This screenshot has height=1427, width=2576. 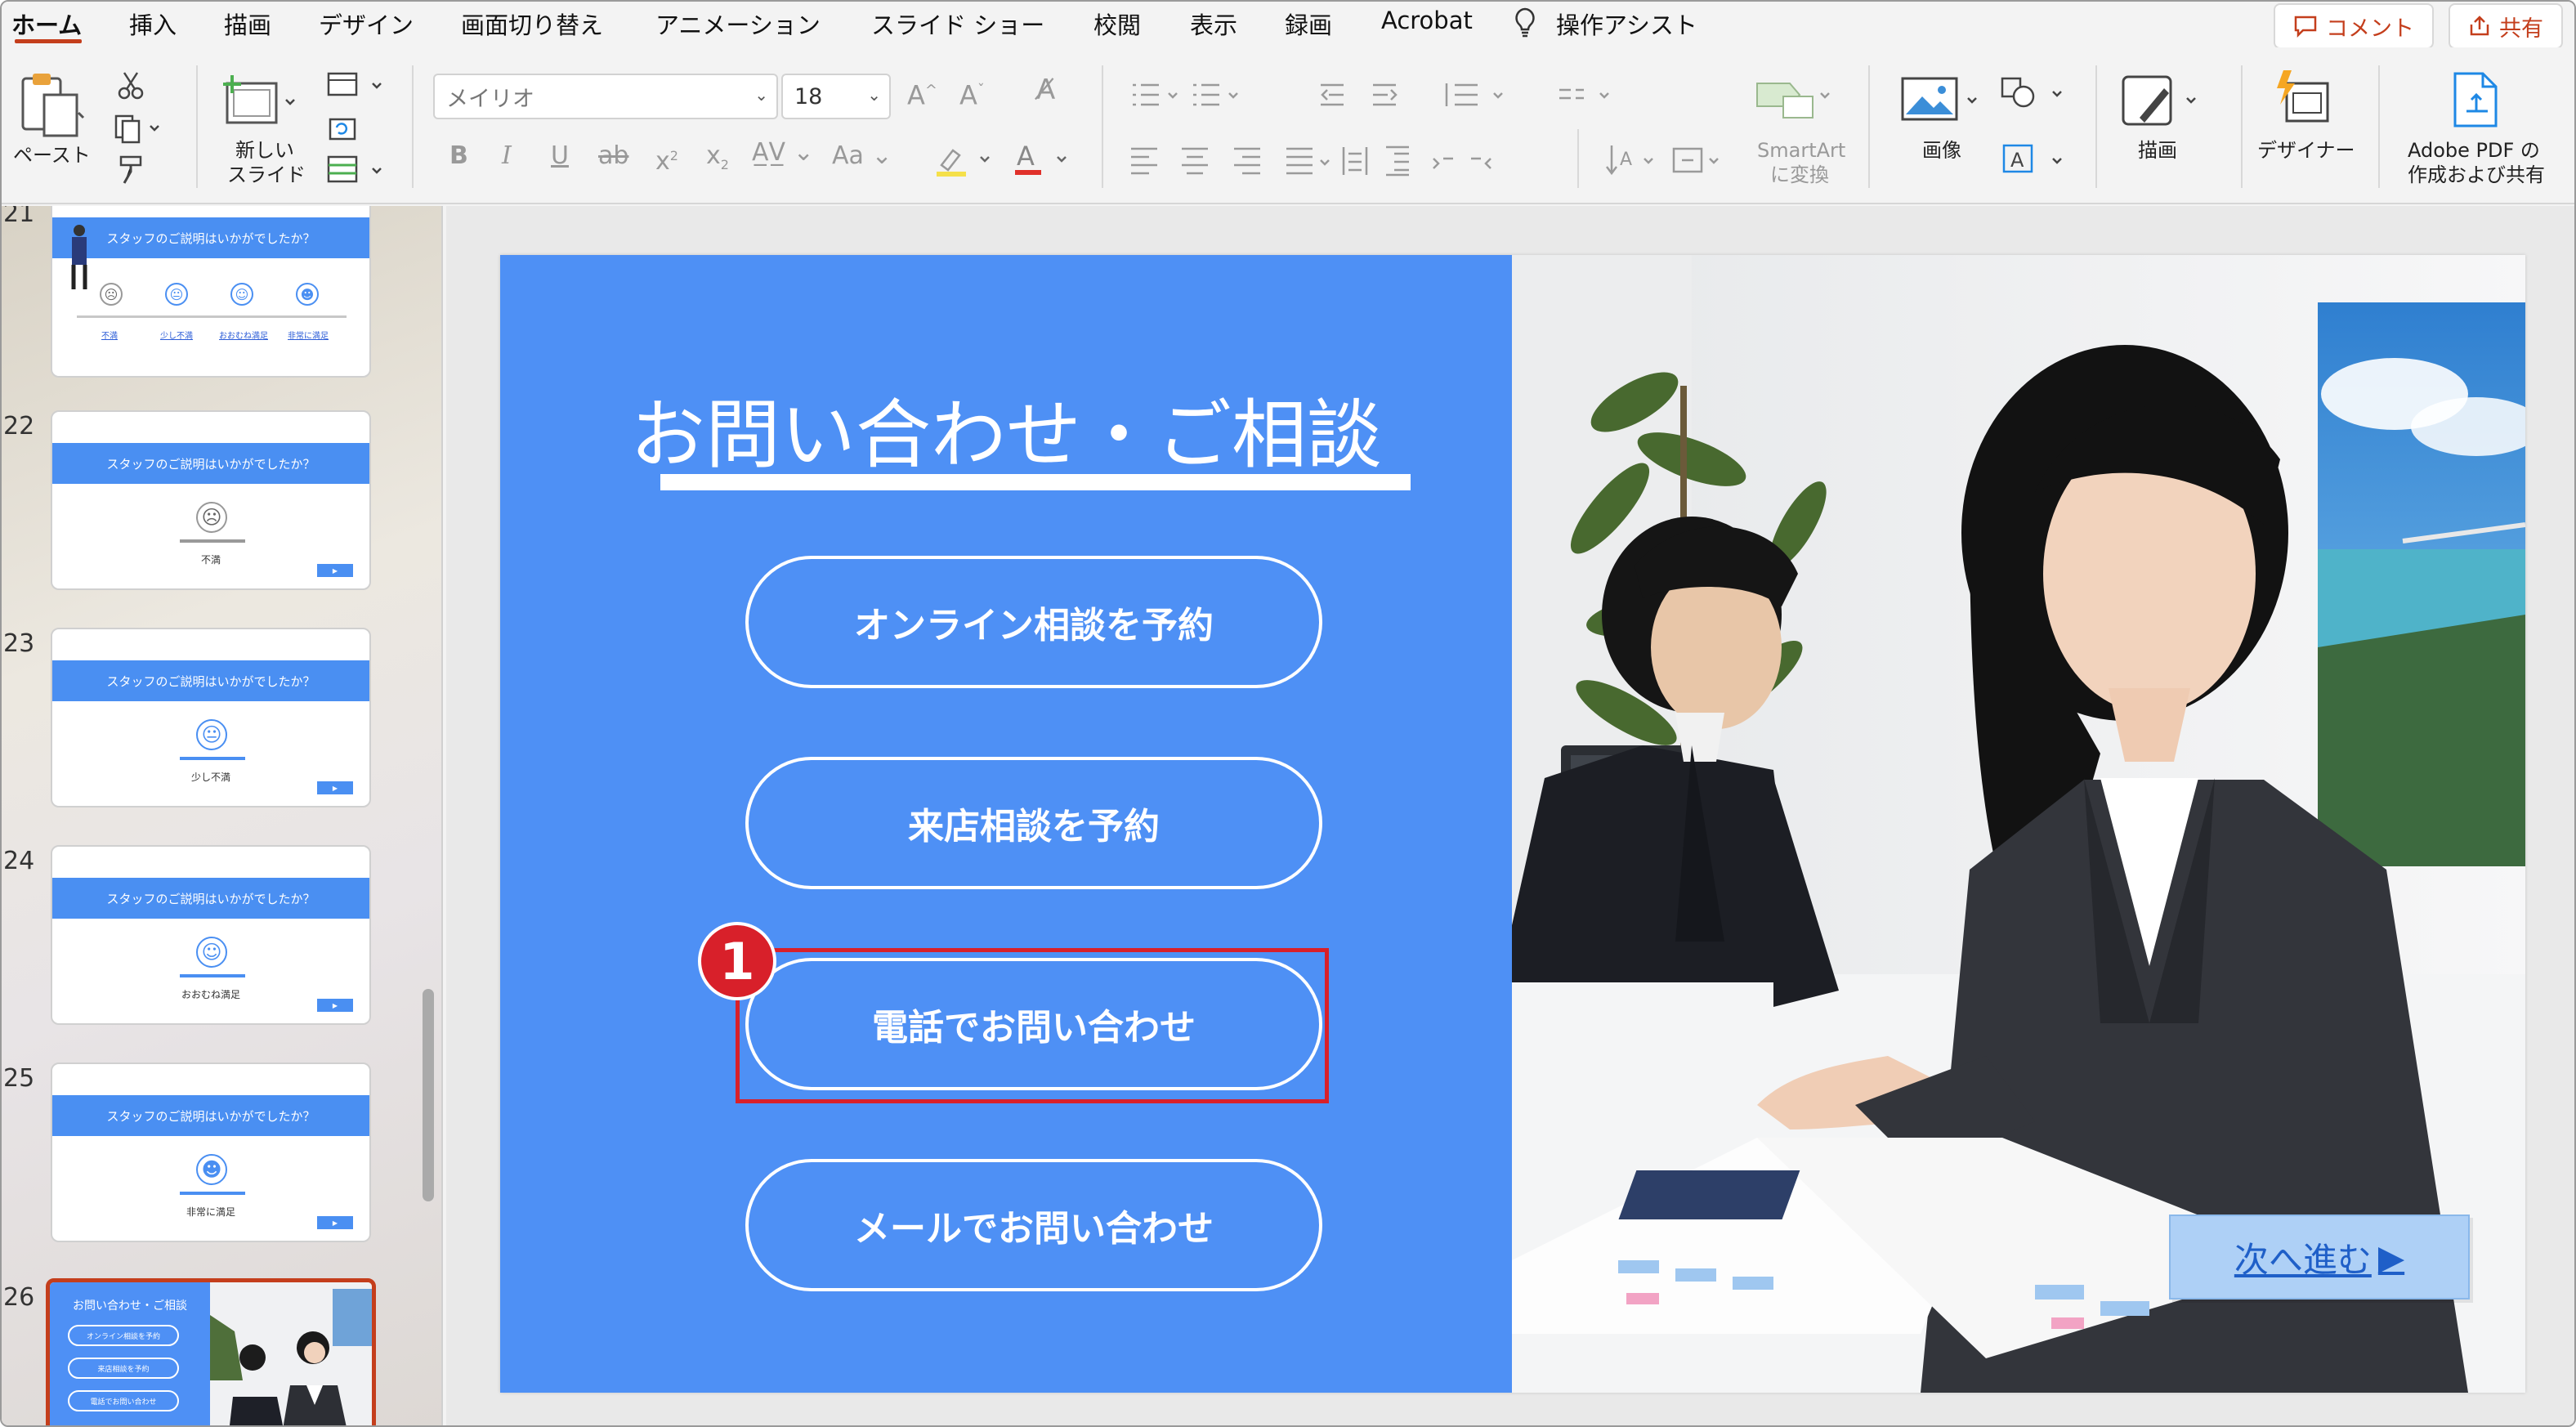 What do you see at coordinates (212, 541) in the screenshot?
I see `thumb-underline` at bounding box center [212, 541].